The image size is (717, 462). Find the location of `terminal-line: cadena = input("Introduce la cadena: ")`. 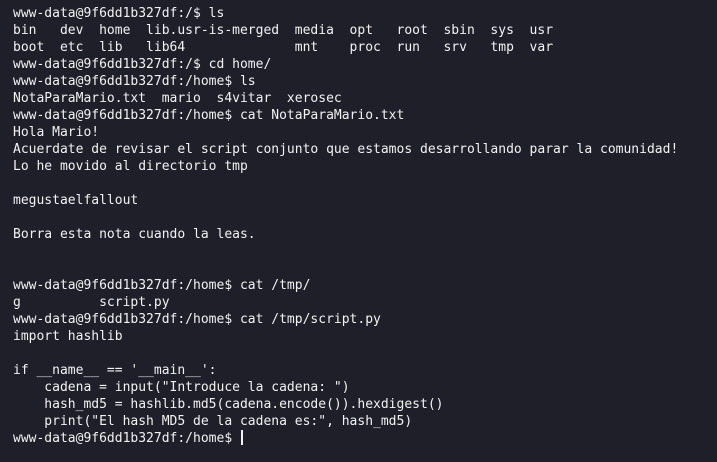

terminal-line: cadena = input("Introduce la cadena: ") is located at coordinates (181, 387).